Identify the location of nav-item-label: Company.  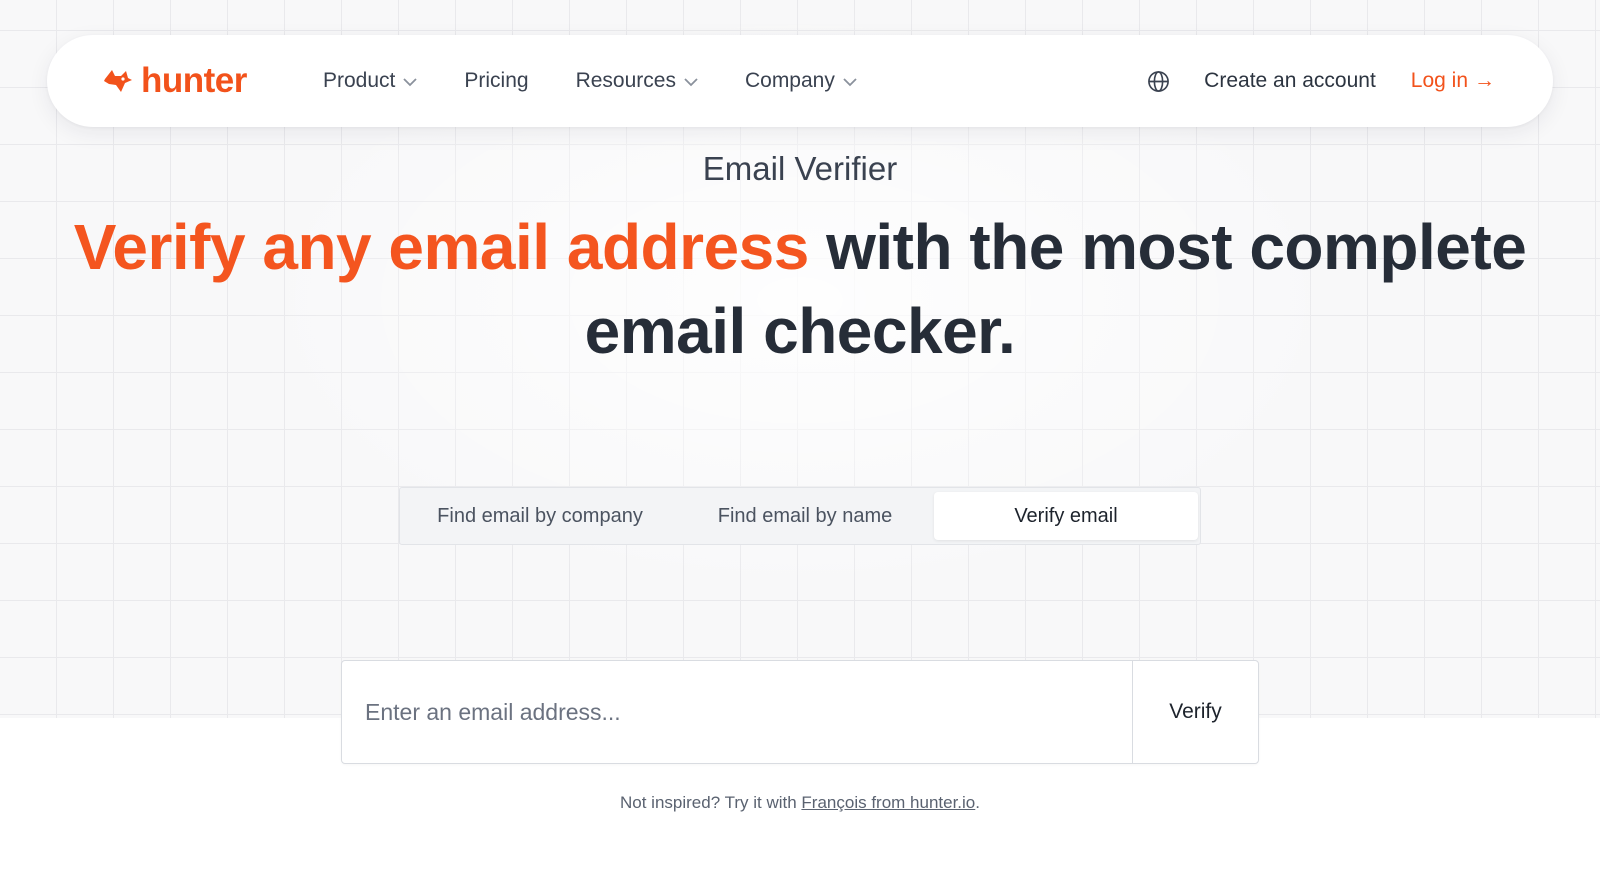
(789, 80).